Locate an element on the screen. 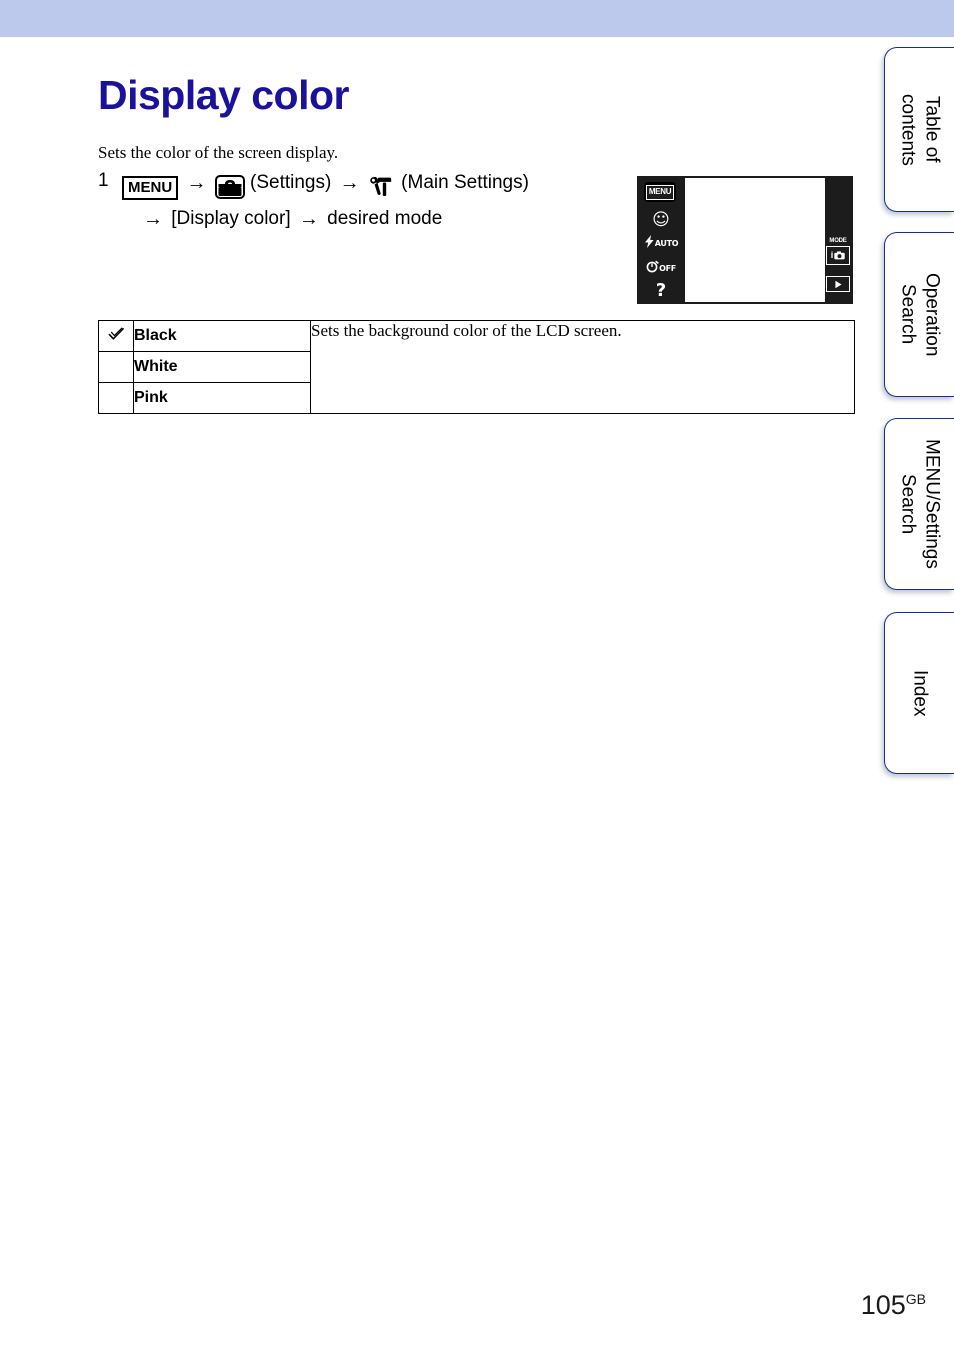 Image resolution: width=954 pixels, height=1369 pixels. shooting-mode-button: i is located at coordinates (838, 255).